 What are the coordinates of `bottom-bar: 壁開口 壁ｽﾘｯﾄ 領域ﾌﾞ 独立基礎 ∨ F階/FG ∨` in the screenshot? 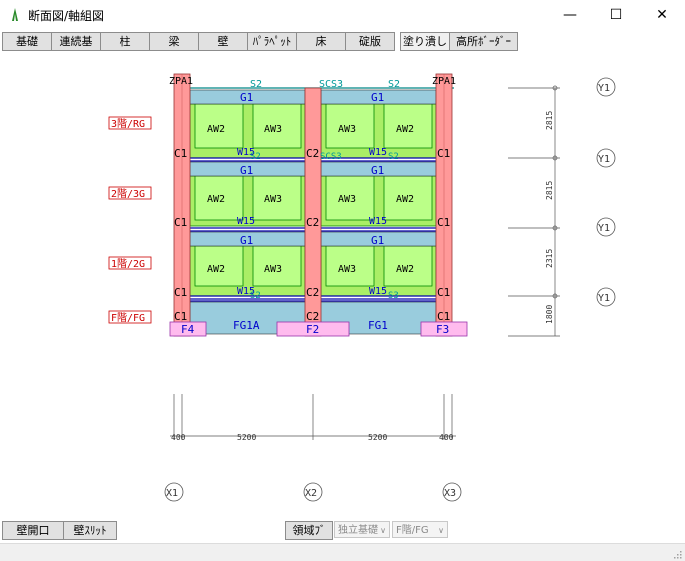 It's located at (342, 530).